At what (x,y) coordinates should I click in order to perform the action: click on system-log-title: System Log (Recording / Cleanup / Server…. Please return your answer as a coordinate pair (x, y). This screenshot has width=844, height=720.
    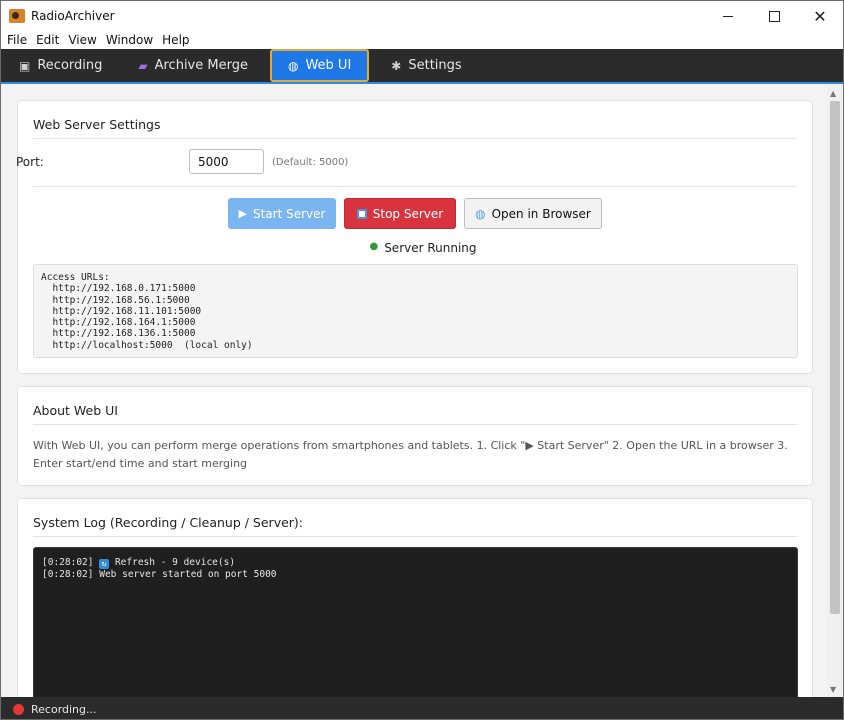
    Looking at the image, I should click on (168, 522).